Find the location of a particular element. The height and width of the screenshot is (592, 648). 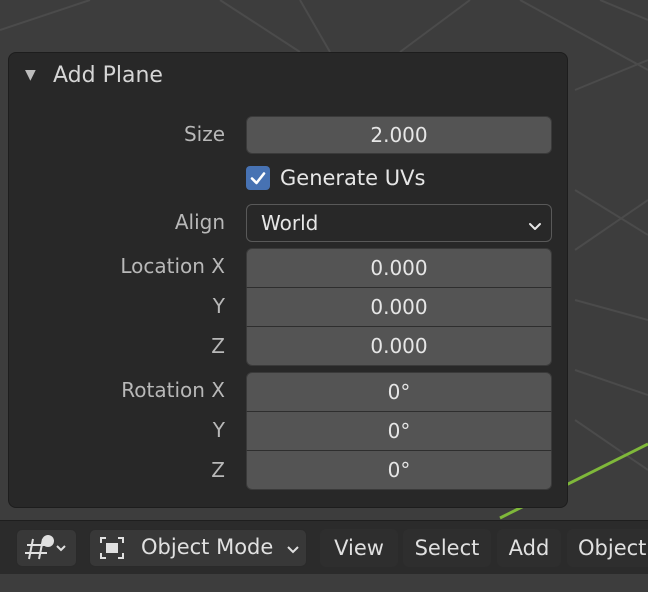

size-field: 2.000 is located at coordinates (399, 135).